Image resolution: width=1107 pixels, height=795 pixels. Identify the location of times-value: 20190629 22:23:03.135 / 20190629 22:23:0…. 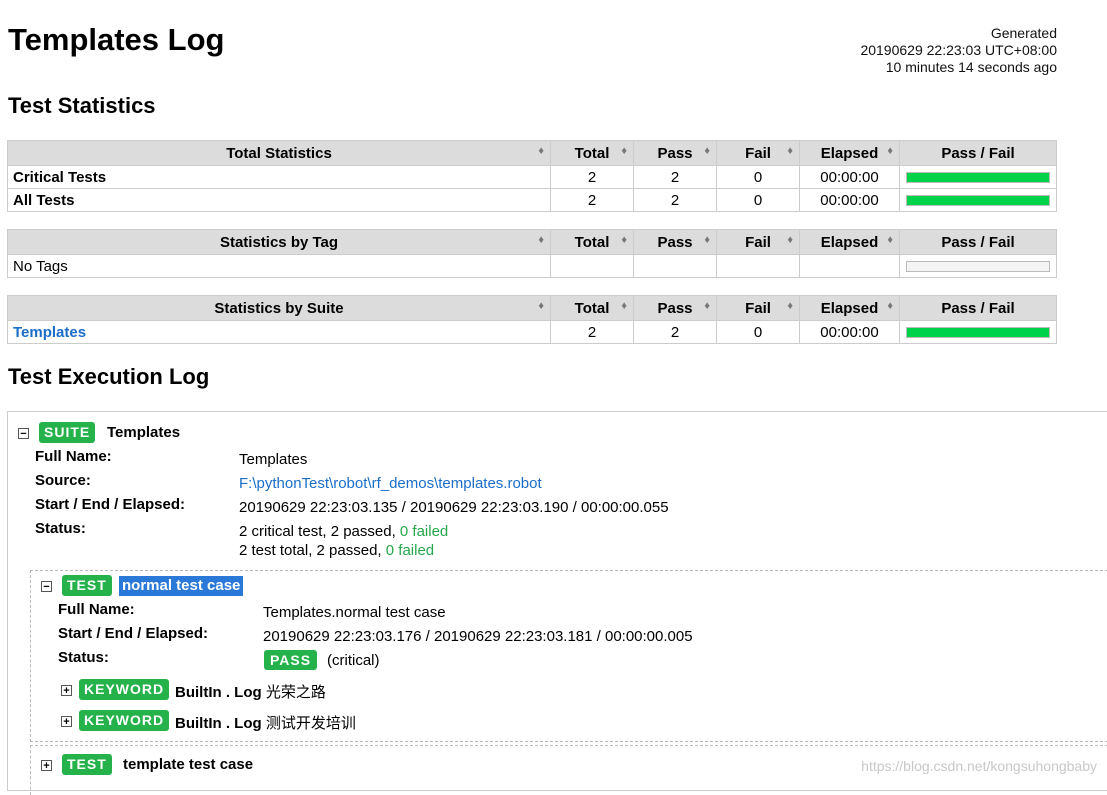
(454, 507).